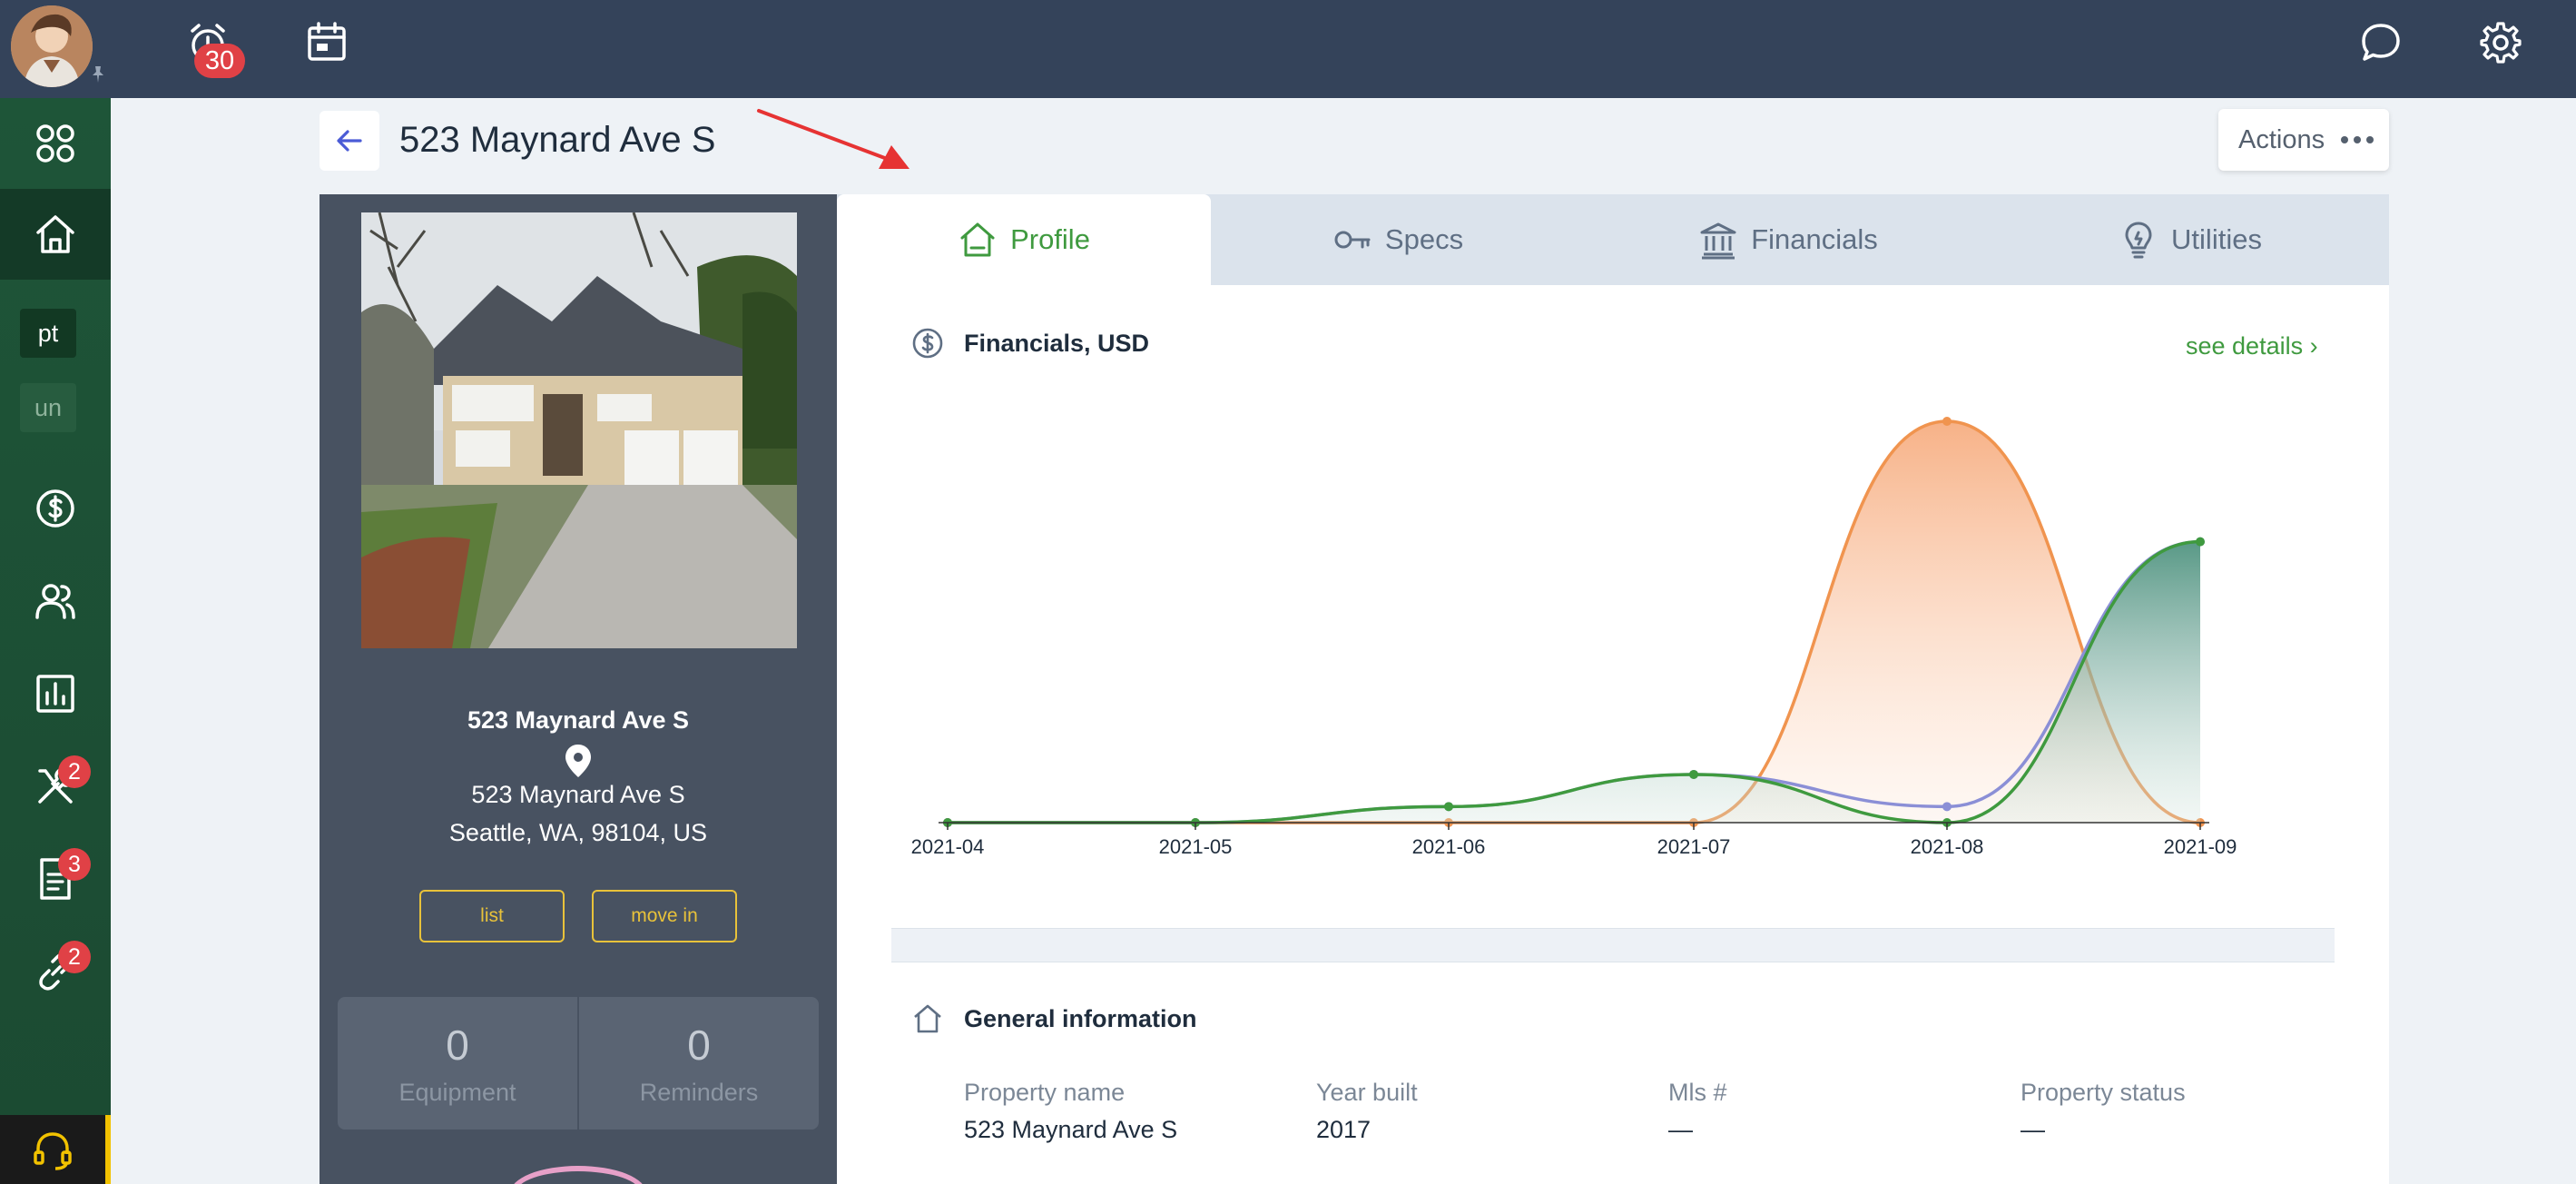 This screenshot has width=2576, height=1184. What do you see at coordinates (1045, 1092) in the screenshot?
I see `field-label: Property name` at bounding box center [1045, 1092].